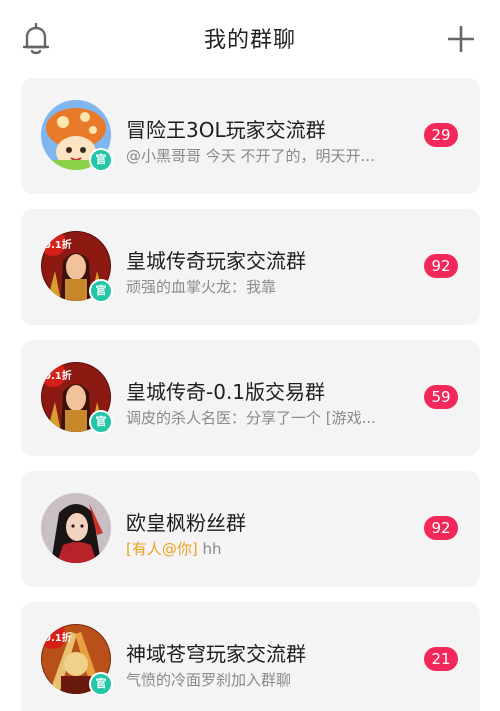 This screenshot has width=500, height=711. Describe the element at coordinates (76, 528) in the screenshot. I see `group-avatar` at that location.